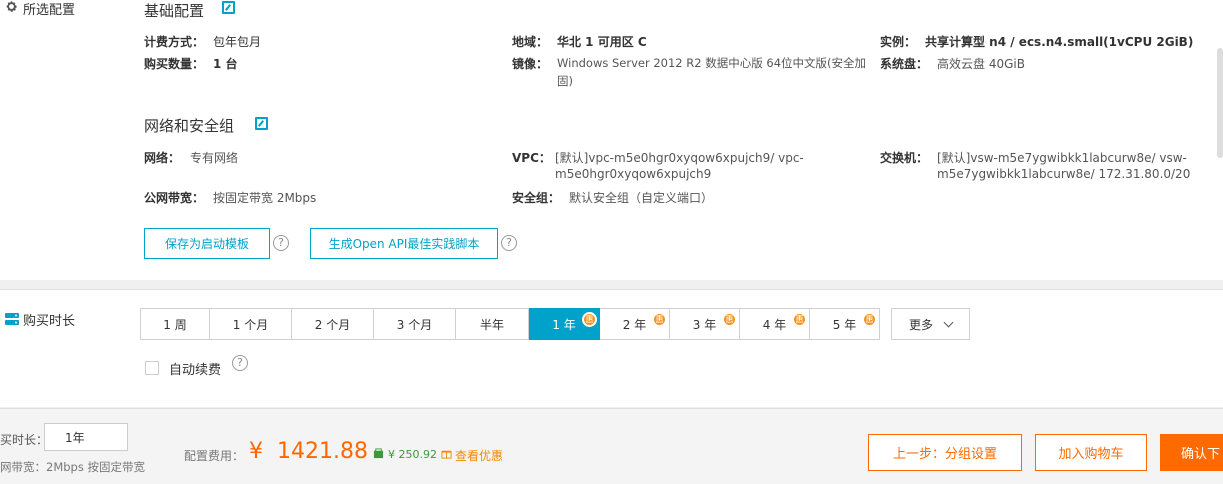 The image size is (1223, 484). What do you see at coordinates (945, 452) in the screenshot?
I see `prev-step-button: 上一步：分组设置` at bounding box center [945, 452].